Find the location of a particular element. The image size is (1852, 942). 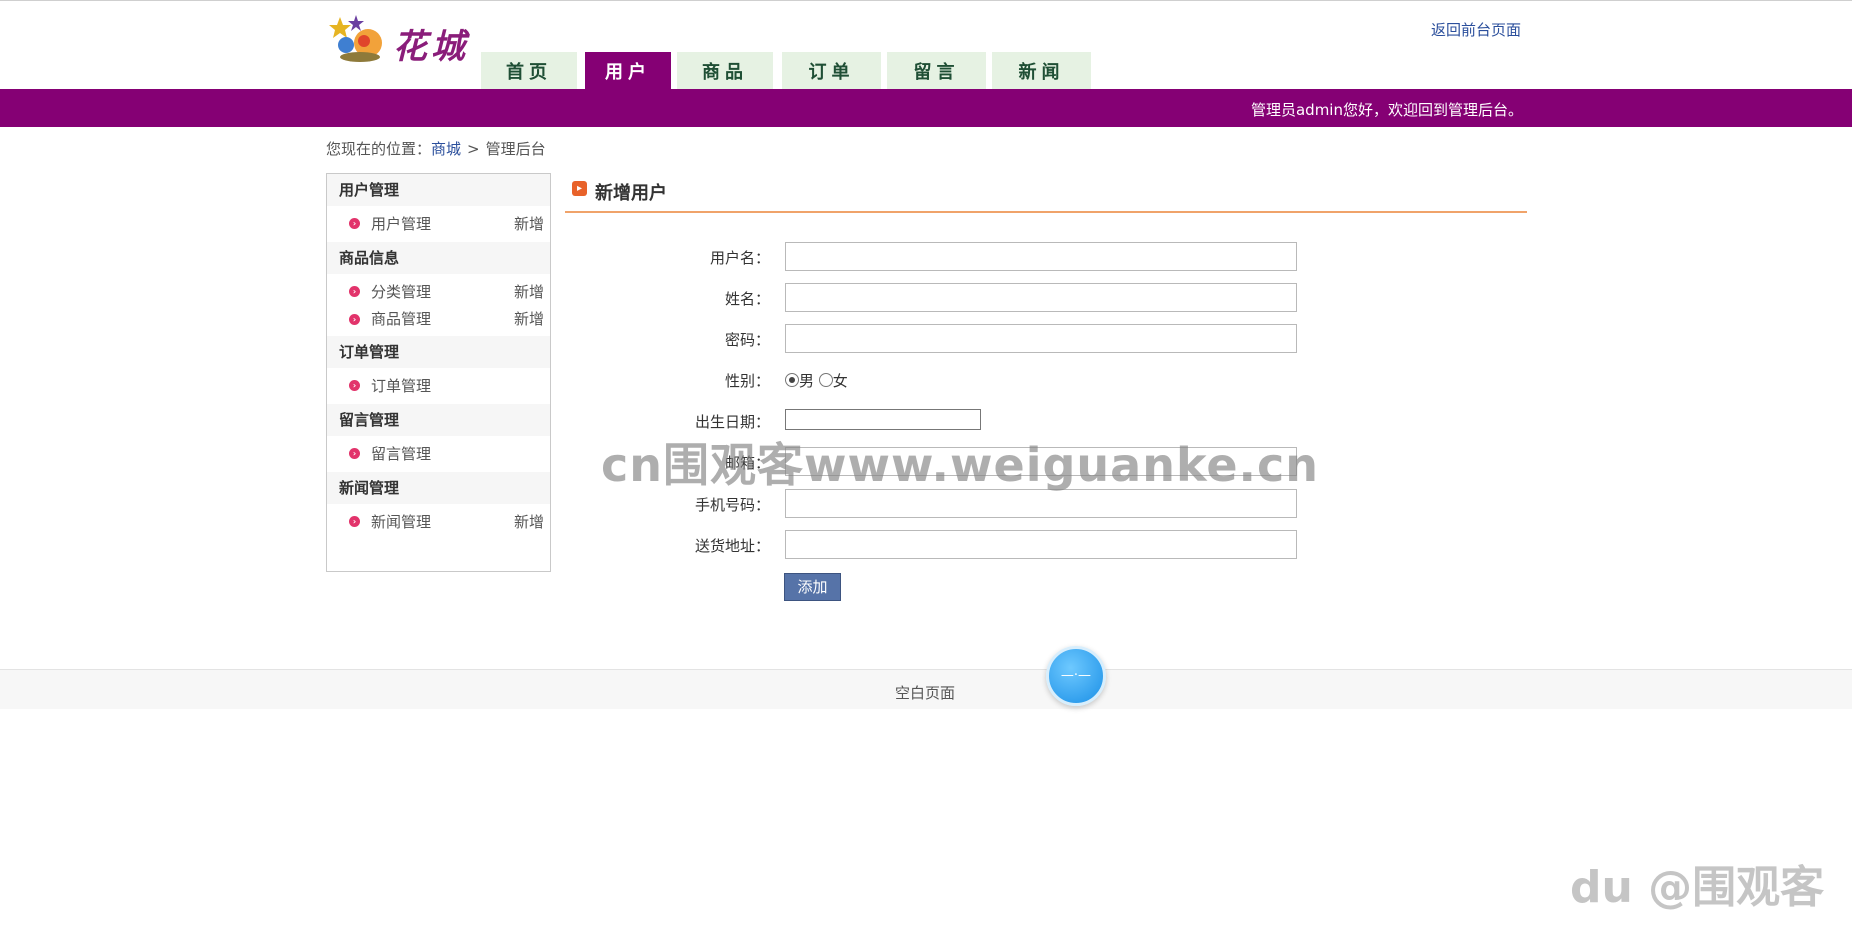

sidebar-item-order-manage-link: 订单管理 is located at coordinates (401, 386).